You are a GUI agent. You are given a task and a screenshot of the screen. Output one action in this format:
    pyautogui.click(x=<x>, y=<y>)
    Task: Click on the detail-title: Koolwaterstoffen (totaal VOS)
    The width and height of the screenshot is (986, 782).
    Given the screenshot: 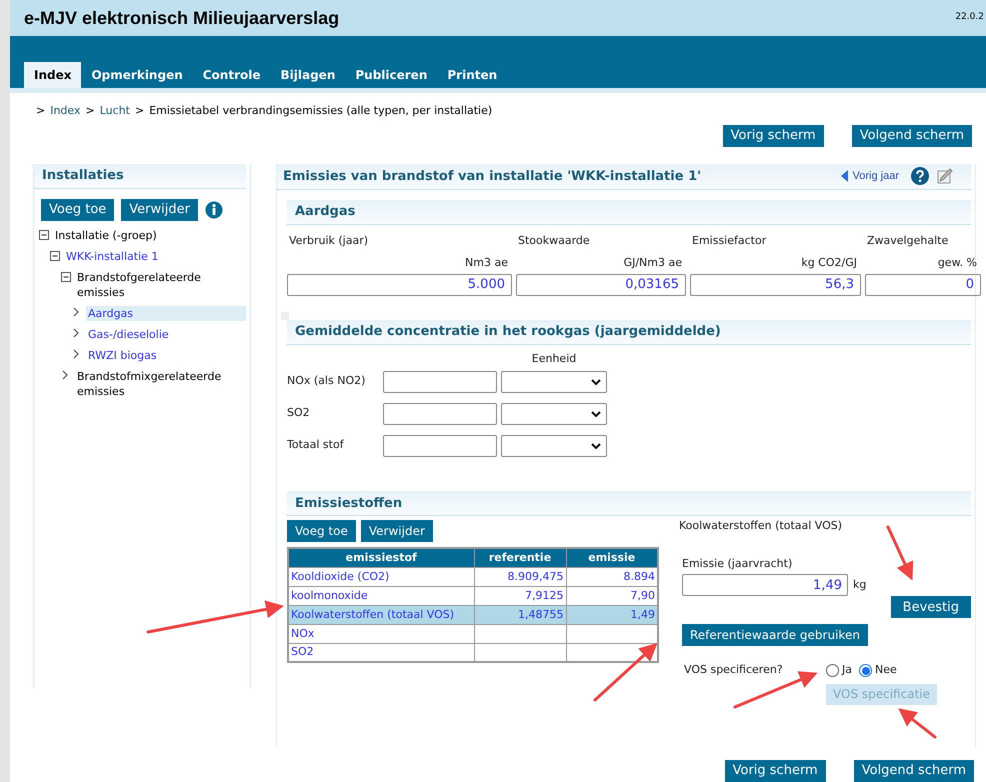 What is the action you would take?
    pyautogui.click(x=761, y=526)
    